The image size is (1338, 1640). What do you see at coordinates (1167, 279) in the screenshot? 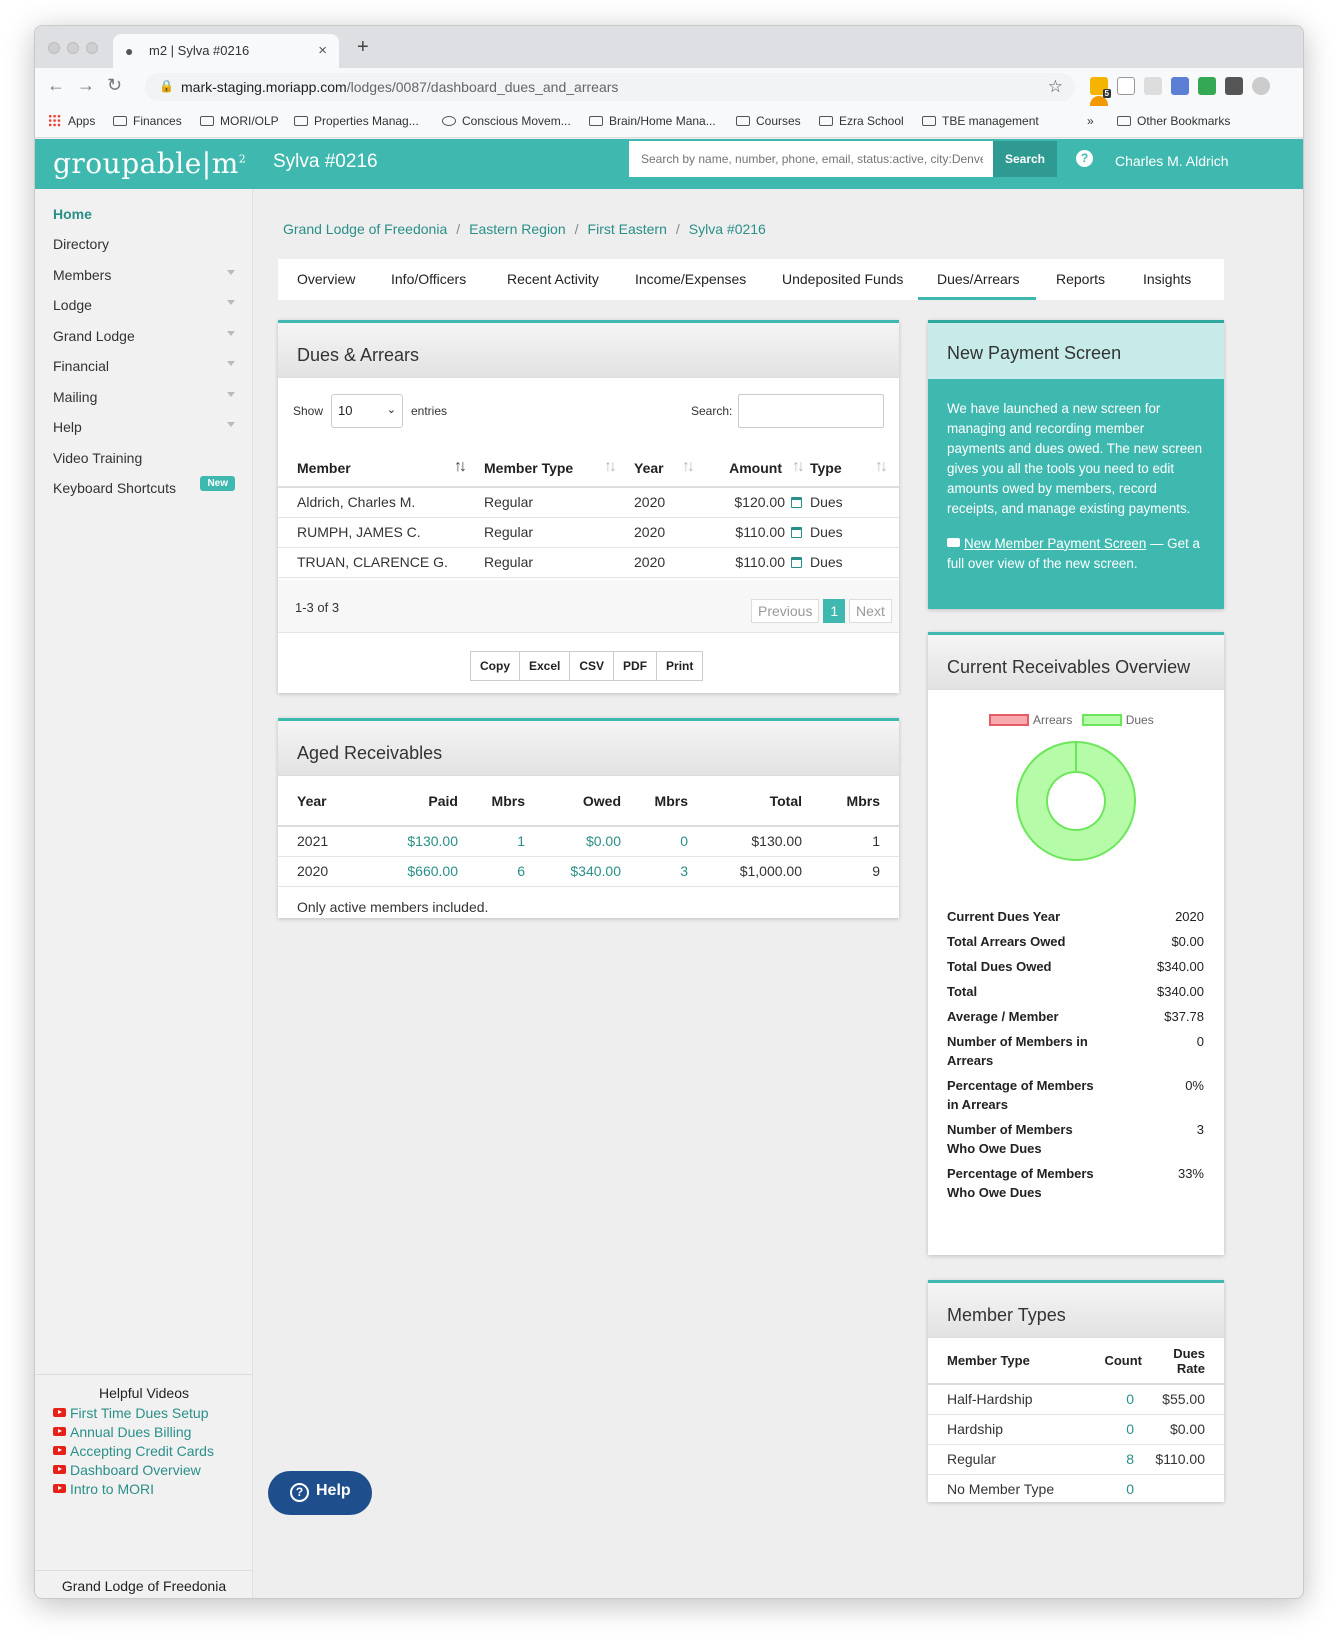
I see `tab-insights: Insights` at bounding box center [1167, 279].